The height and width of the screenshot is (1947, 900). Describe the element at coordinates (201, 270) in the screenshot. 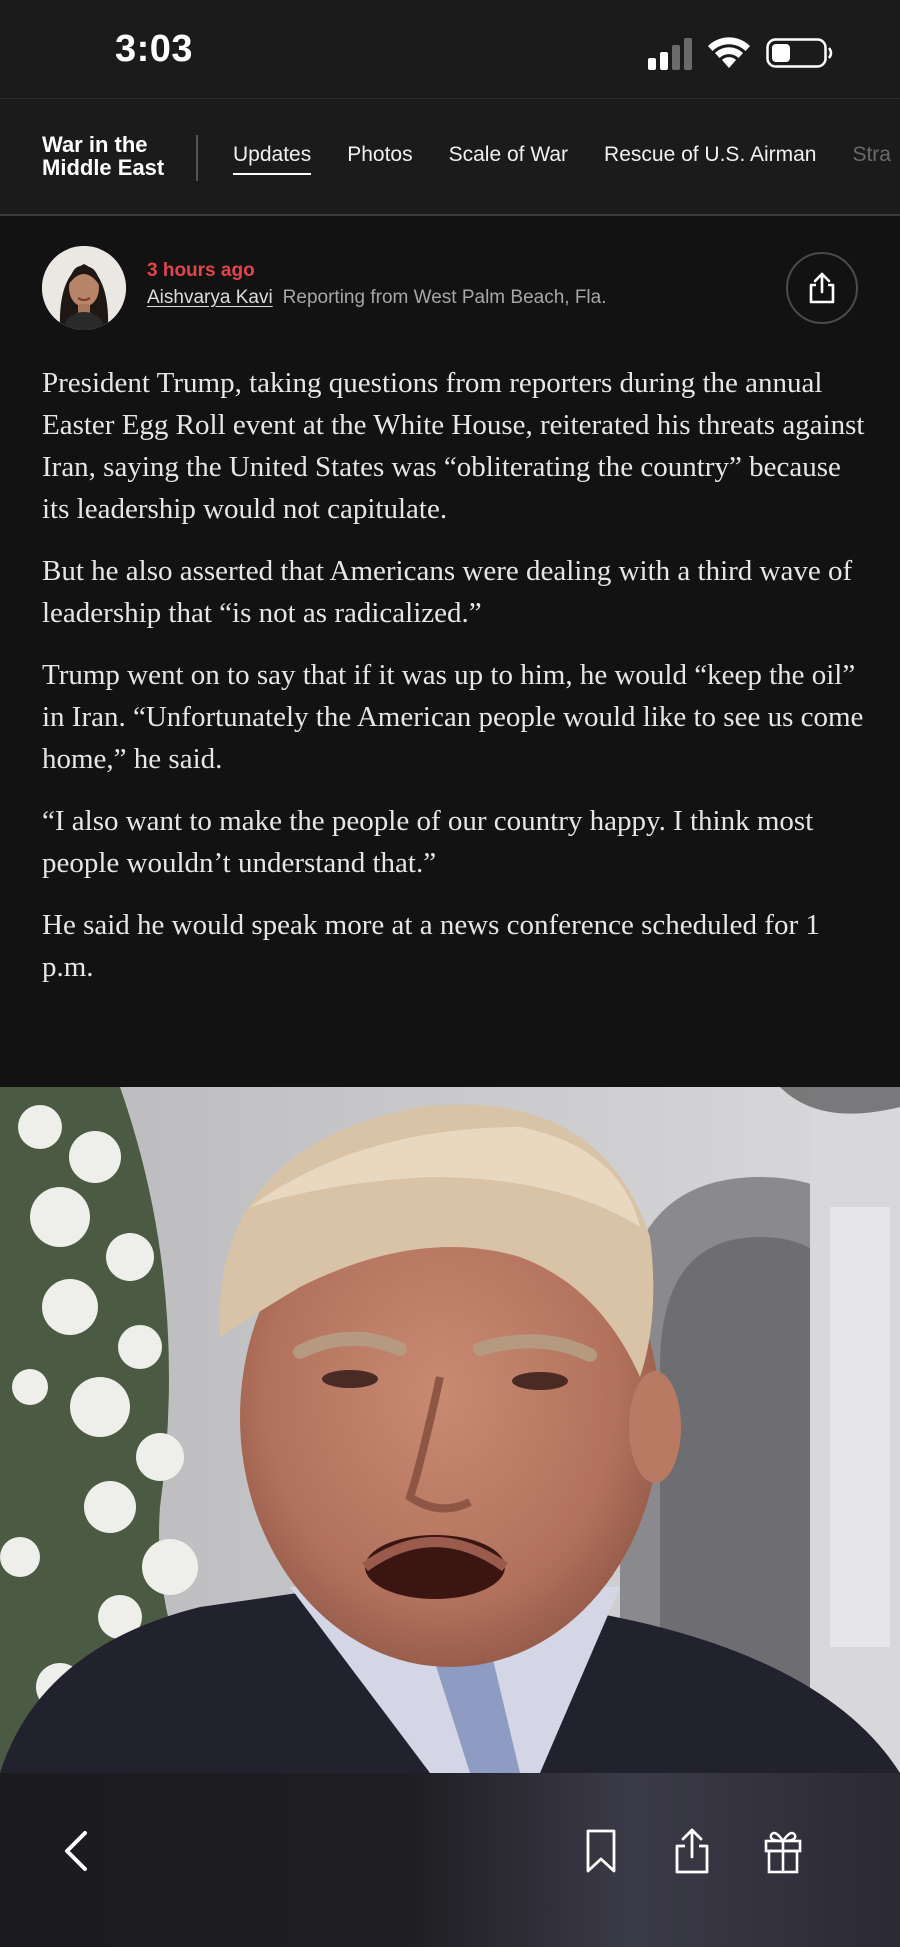

I see `timestamp: 3 hours ago` at that location.